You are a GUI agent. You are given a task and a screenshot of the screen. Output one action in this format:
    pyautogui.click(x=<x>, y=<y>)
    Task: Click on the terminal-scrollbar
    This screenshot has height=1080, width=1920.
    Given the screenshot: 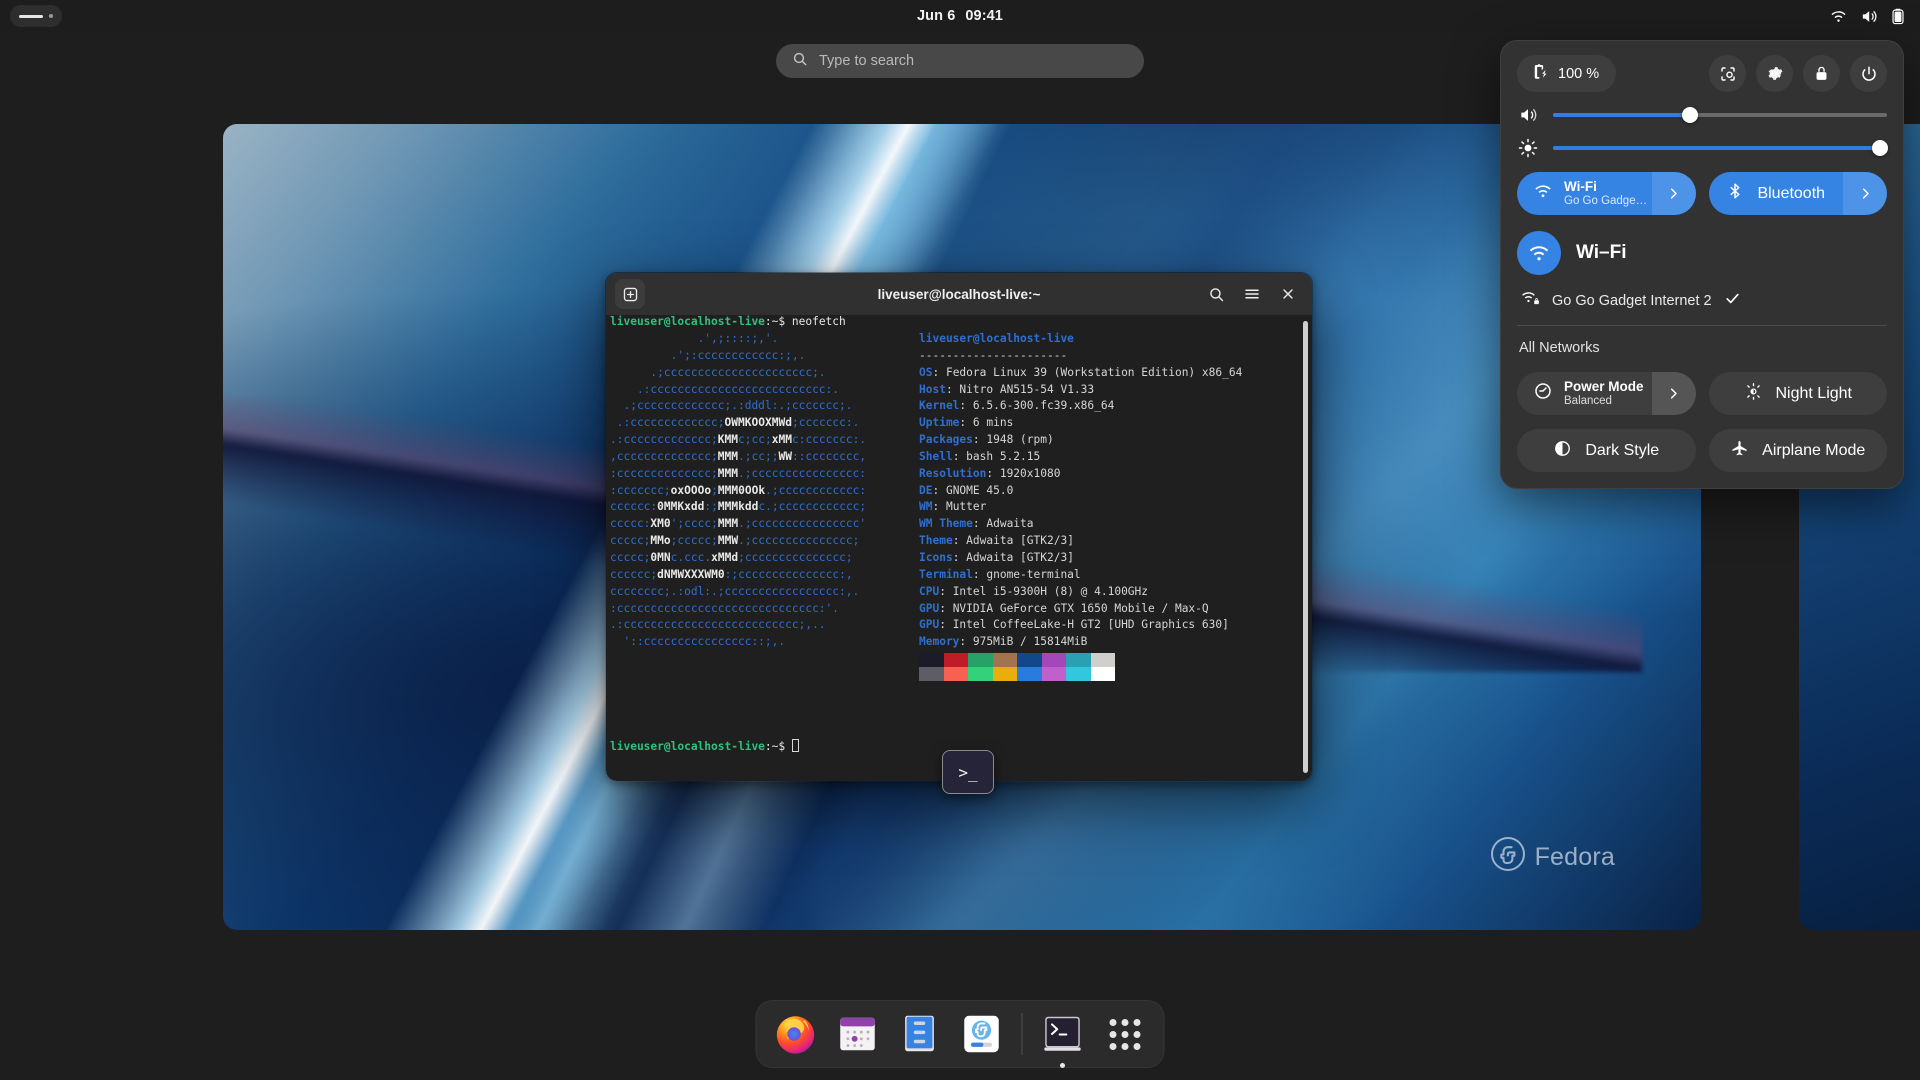 What is the action you would take?
    pyautogui.click(x=1305, y=547)
    